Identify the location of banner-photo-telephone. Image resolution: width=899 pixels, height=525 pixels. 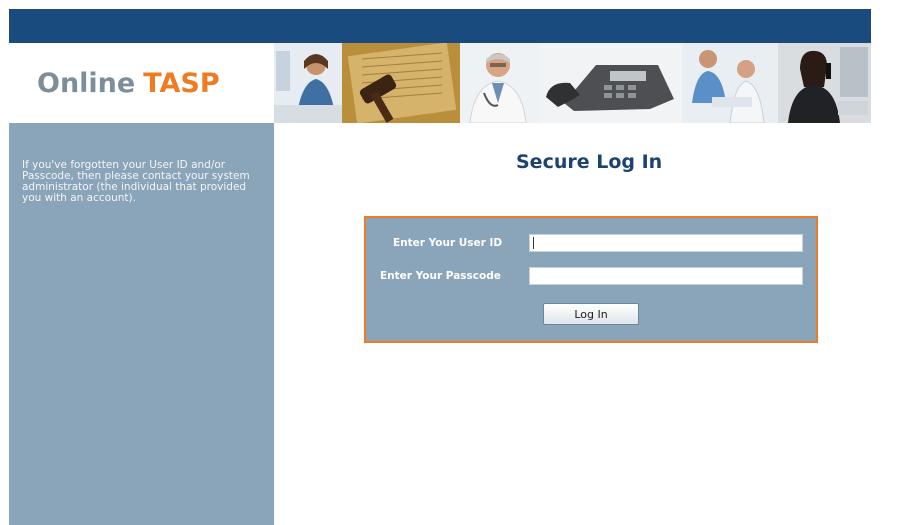
(611, 83).